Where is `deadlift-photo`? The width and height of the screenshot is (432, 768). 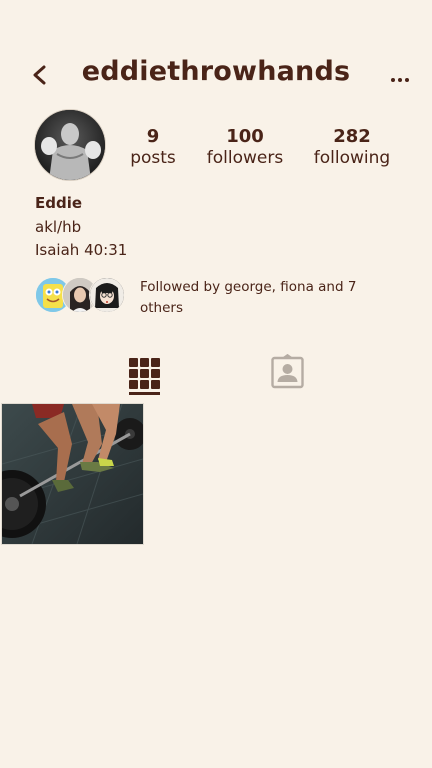
deadlift-photo is located at coordinates (72, 474).